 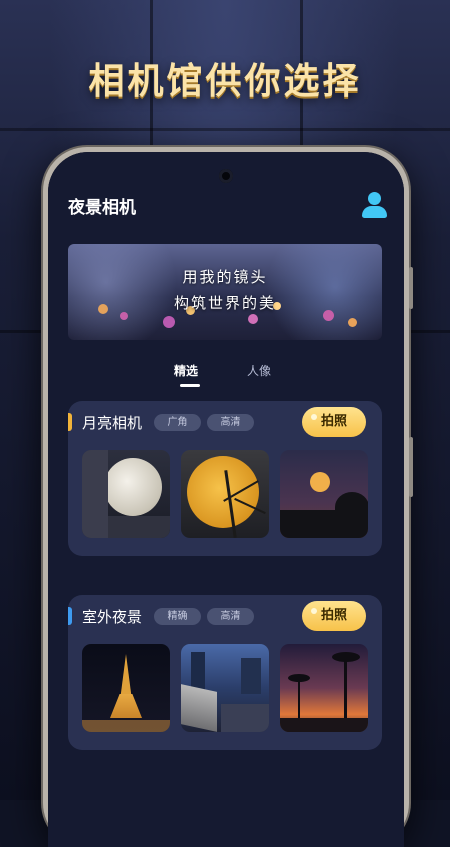 I want to click on camera-card-outdoor-night: 室外夜景 精确 高清 拍照, so click(x=225, y=672).